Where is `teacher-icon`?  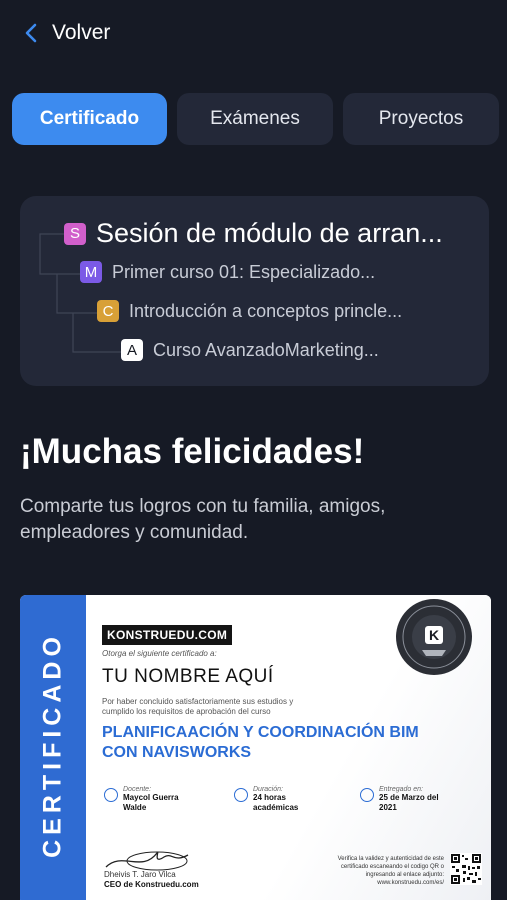
teacher-icon is located at coordinates (111, 795).